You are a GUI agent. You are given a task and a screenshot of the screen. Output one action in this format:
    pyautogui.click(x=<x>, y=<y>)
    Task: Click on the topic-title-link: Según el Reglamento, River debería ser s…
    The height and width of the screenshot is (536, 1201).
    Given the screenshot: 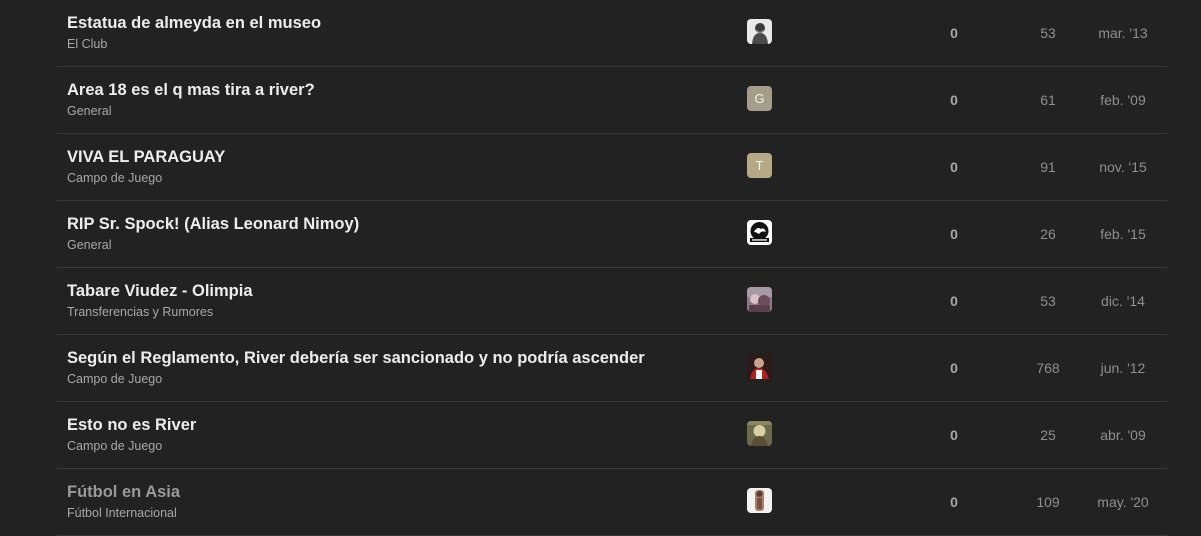 What is the action you would take?
    pyautogui.click(x=356, y=358)
    